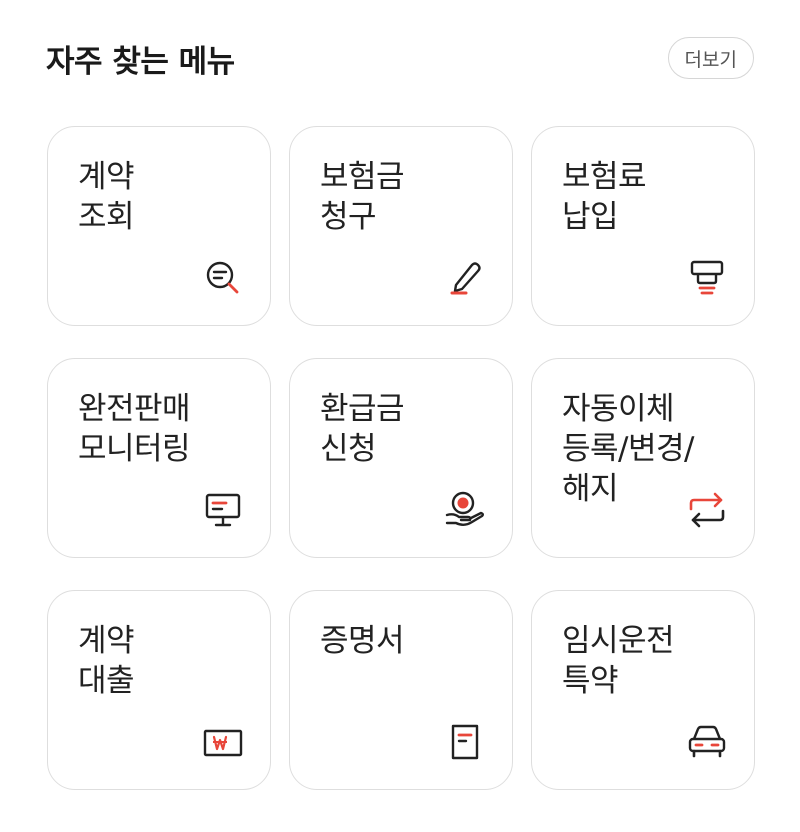 The image size is (800, 832). What do you see at coordinates (362, 641) in the screenshot?
I see `tile-label: 증명서` at bounding box center [362, 641].